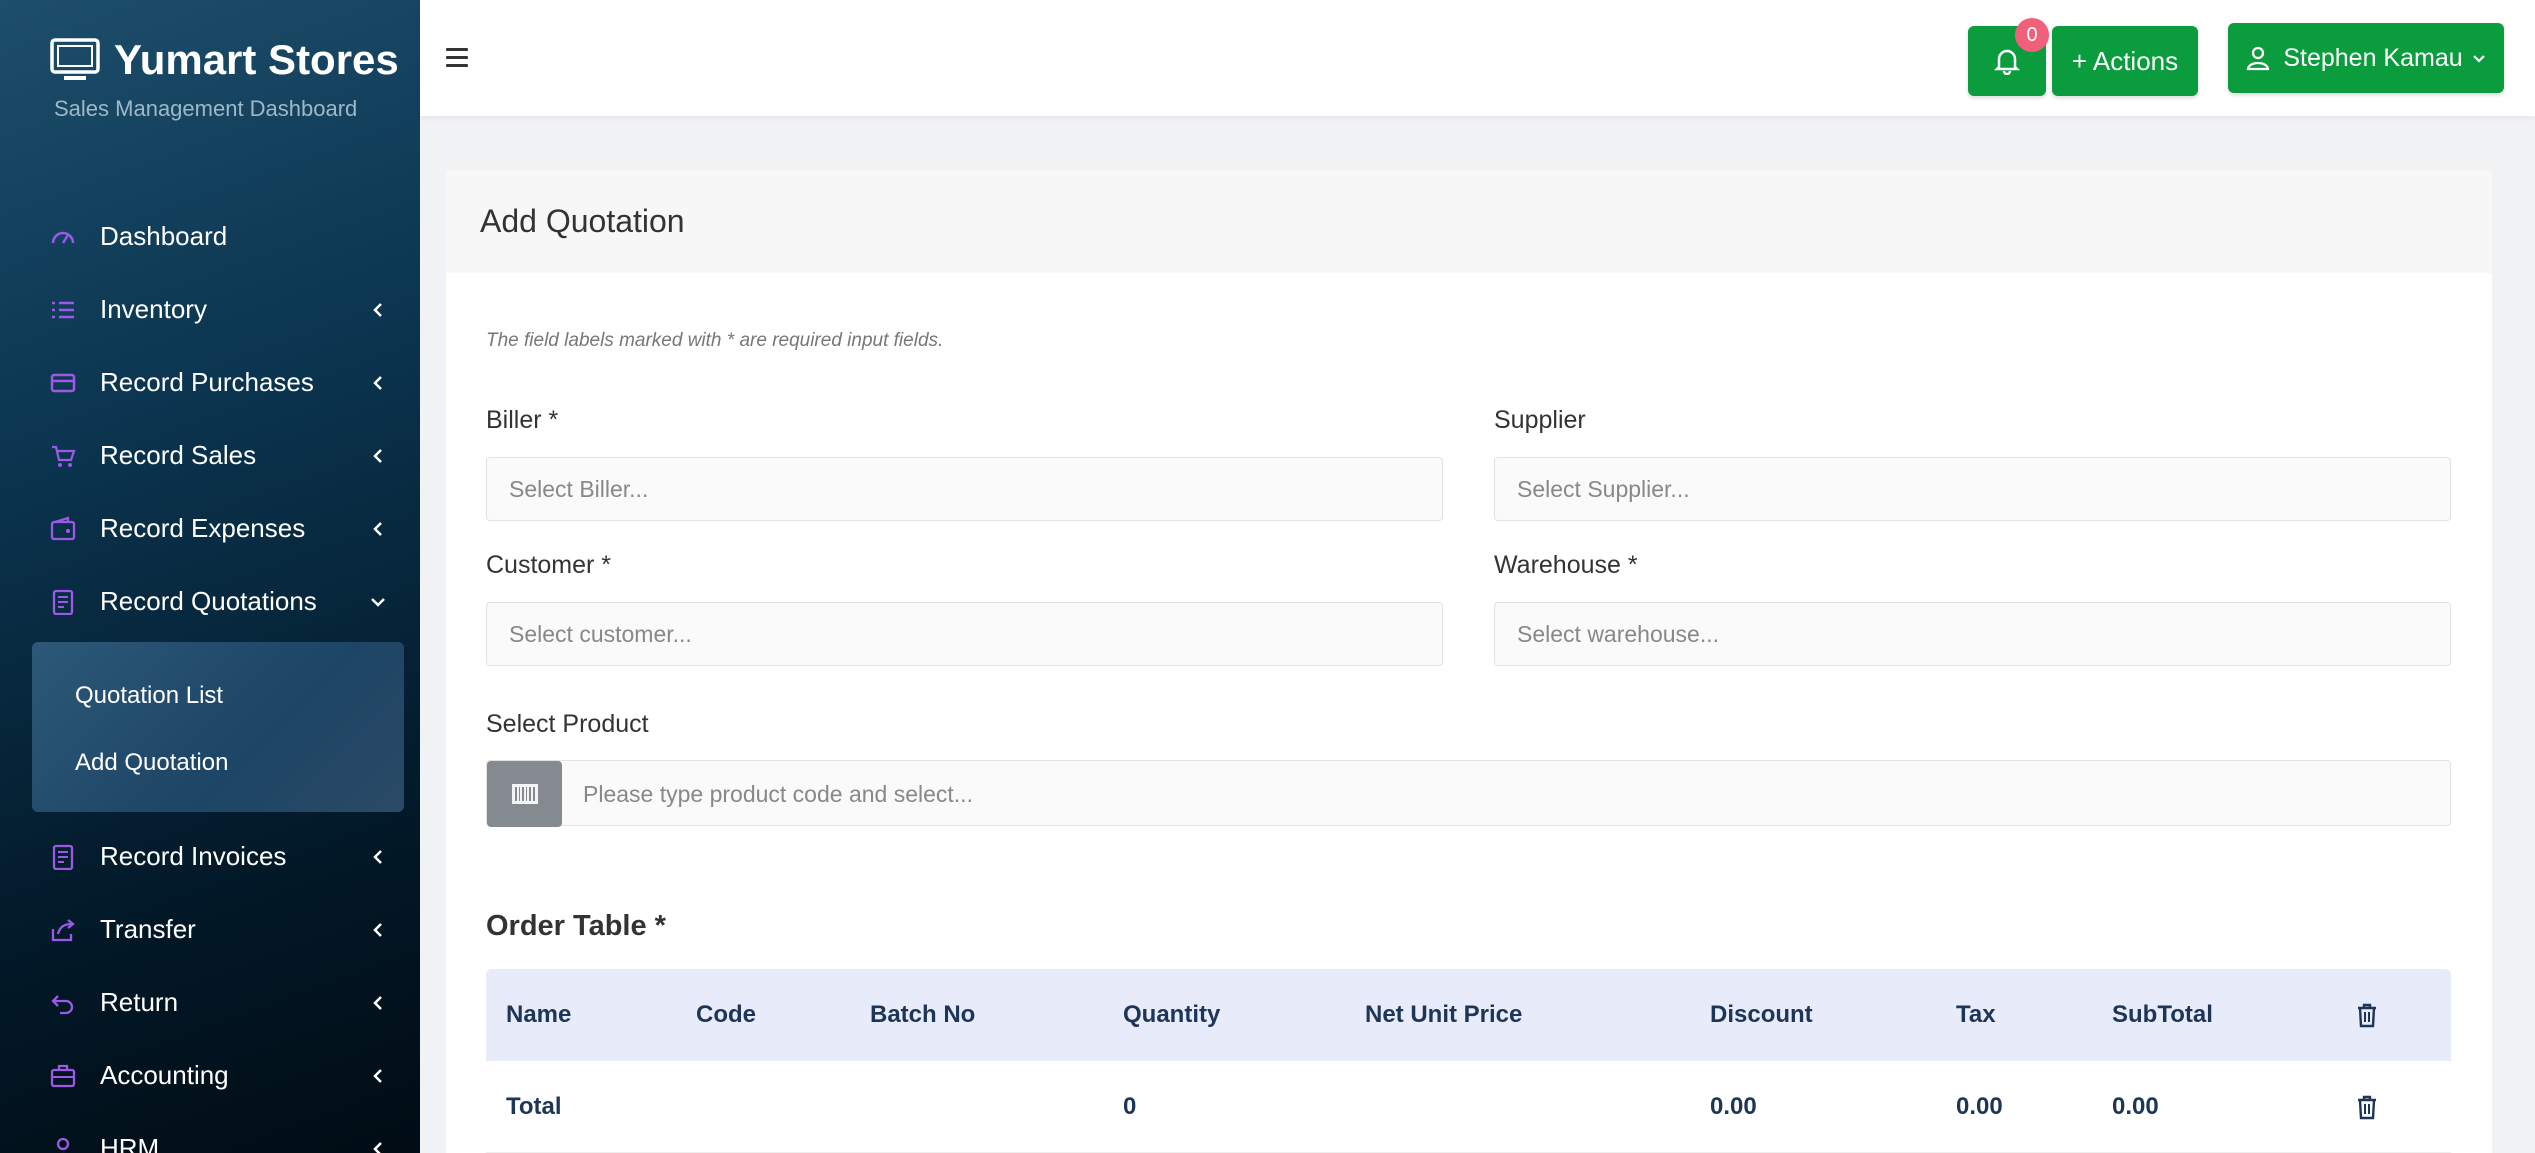  I want to click on sidebar-item-label: Record Quotations, so click(208, 601).